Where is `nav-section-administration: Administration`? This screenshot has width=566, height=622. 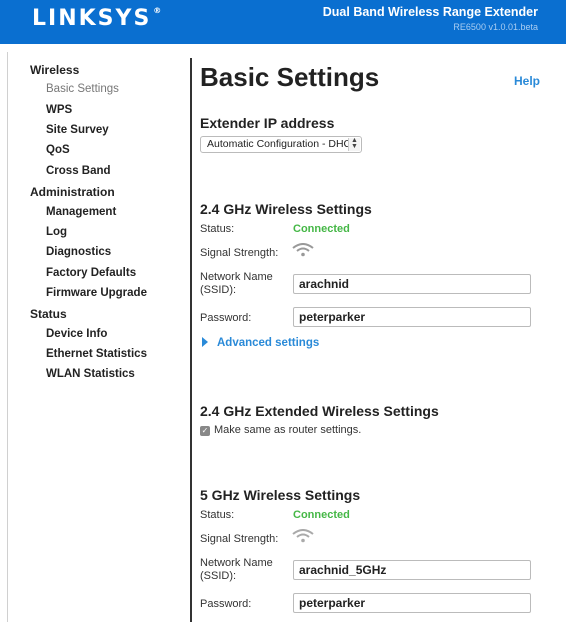
nav-section-administration: Administration is located at coordinates (72, 192).